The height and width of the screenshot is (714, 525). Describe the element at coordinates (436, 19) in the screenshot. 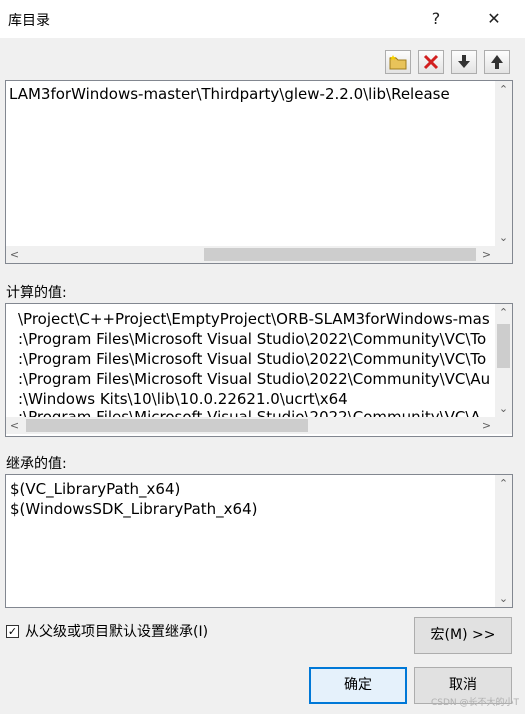

I see `help-button: ?` at that location.